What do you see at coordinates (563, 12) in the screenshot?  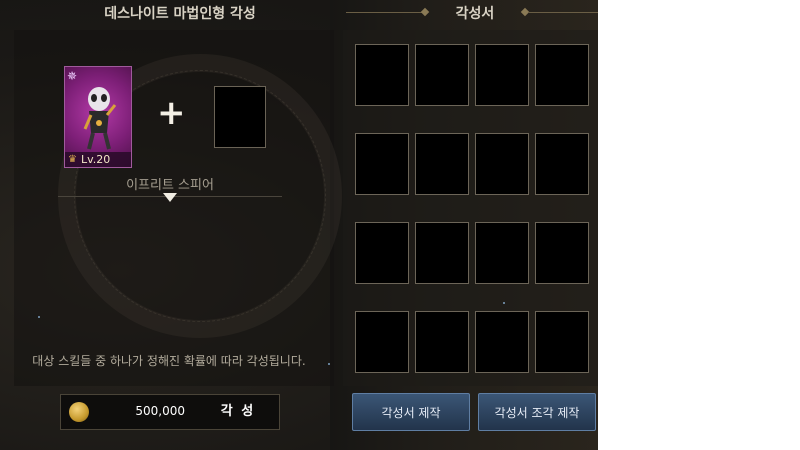 I see `title-divider-right` at bounding box center [563, 12].